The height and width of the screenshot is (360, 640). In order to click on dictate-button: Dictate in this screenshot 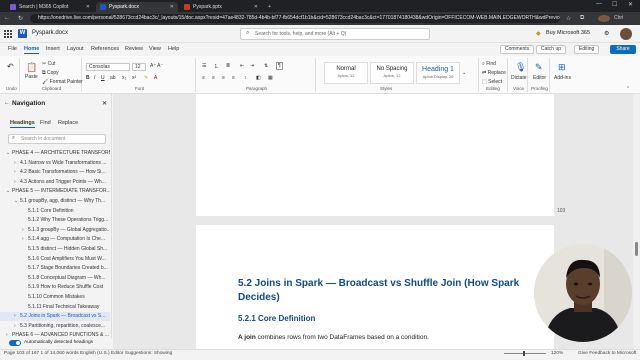, I will do `click(519, 78)`.